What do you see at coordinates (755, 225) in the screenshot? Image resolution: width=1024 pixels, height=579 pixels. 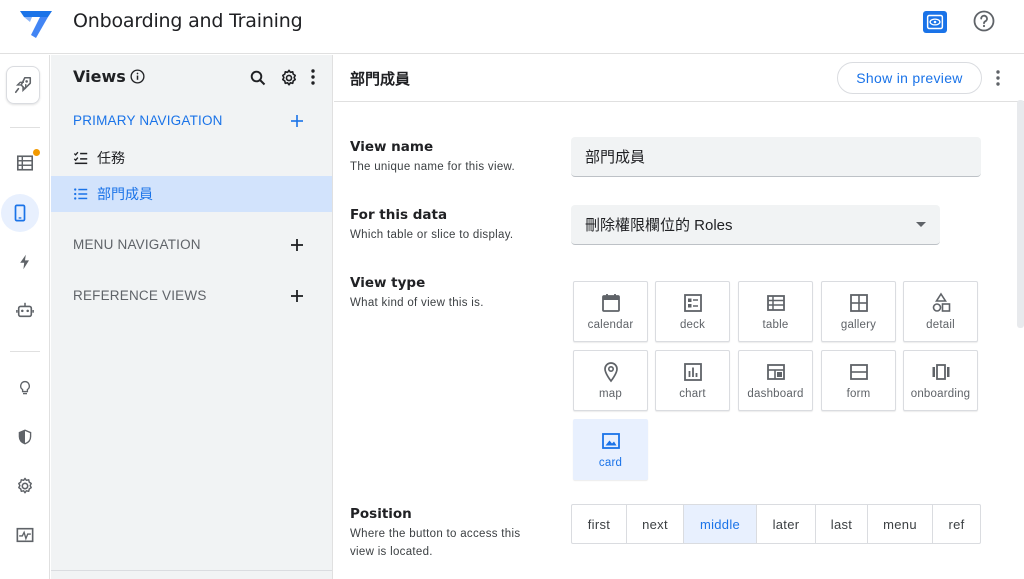 I see `data-source-select: 刪除權限欄位的 Roles` at bounding box center [755, 225].